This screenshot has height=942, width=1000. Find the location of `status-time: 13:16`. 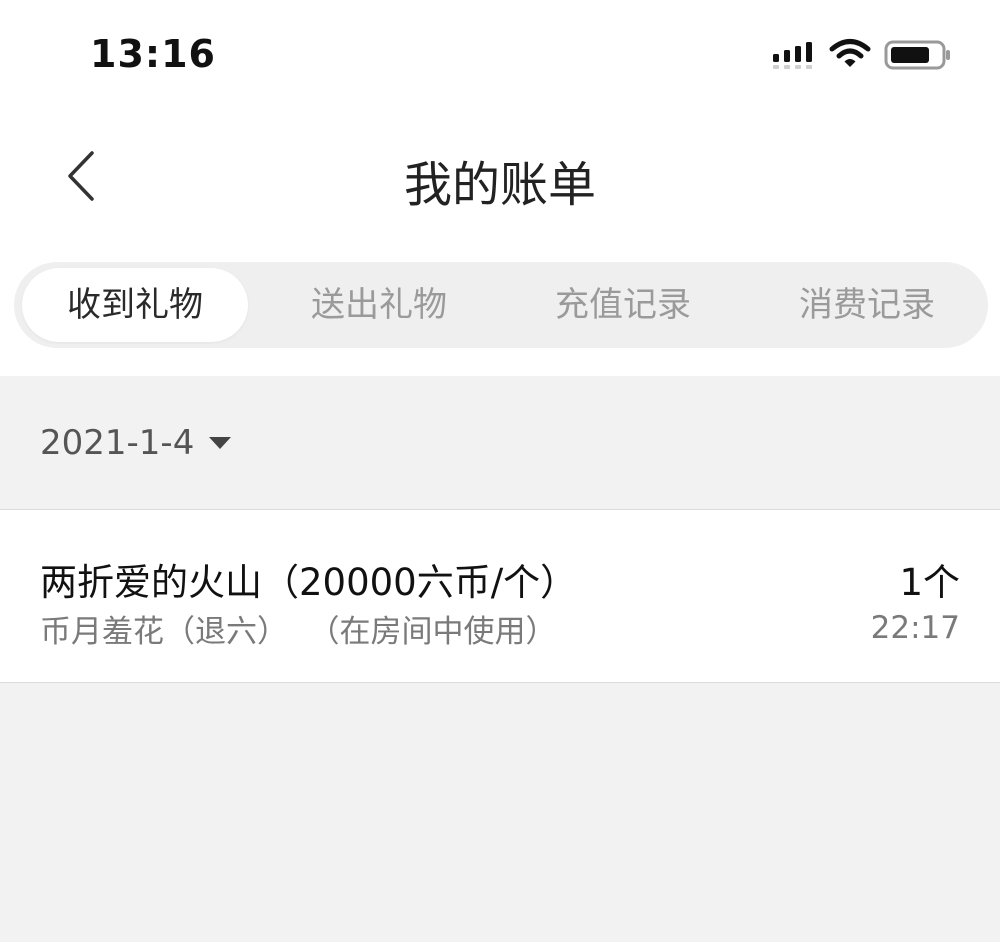

status-time: 13:16 is located at coordinates (153, 54).